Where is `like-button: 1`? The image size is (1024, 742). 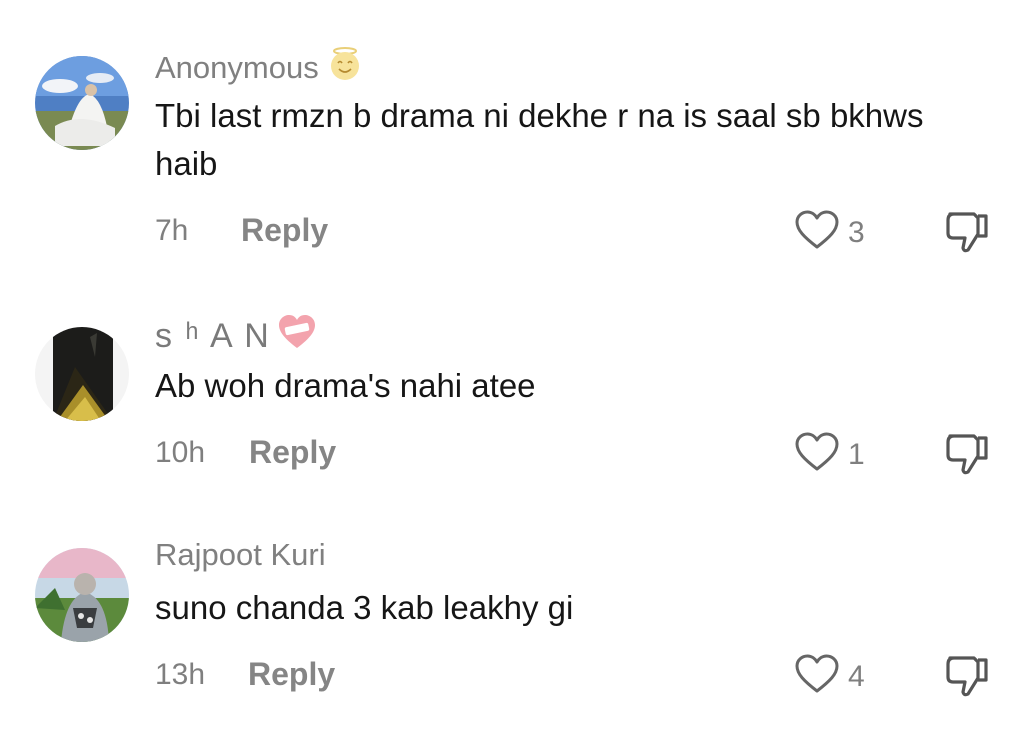
like-button: 1 is located at coordinates (829, 454).